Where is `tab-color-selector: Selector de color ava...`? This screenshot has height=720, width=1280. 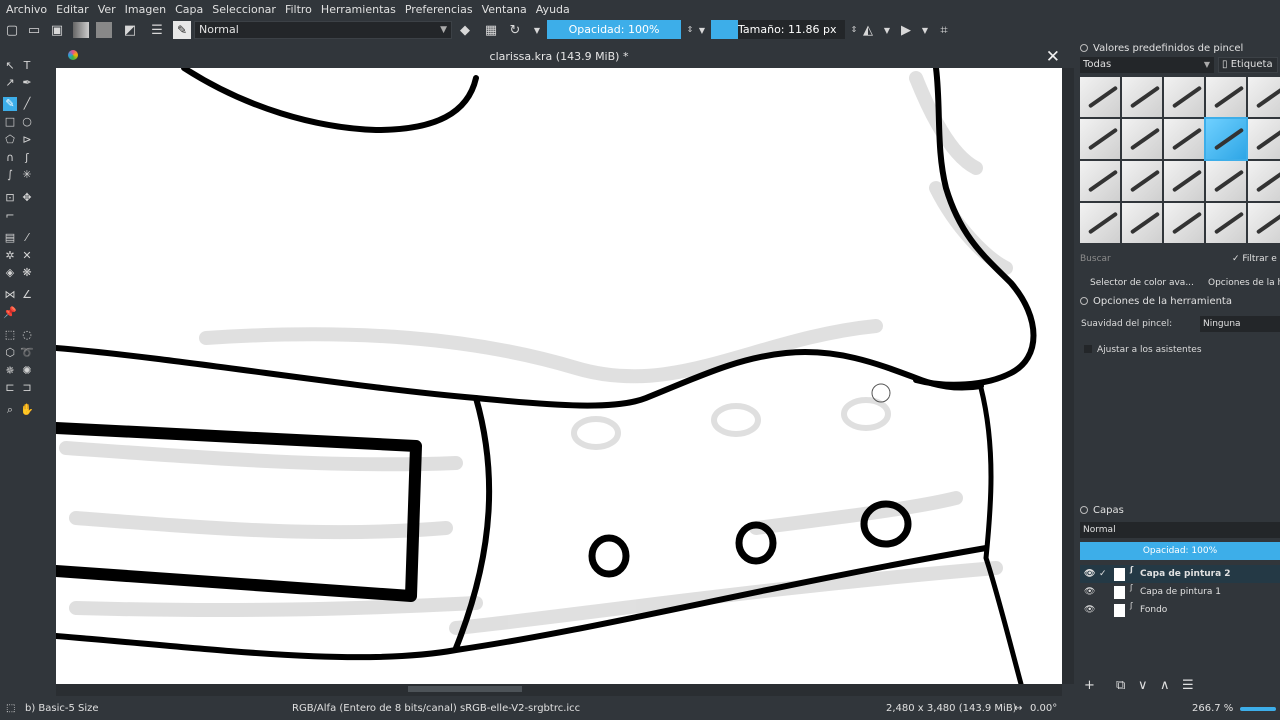
tab-color-selector: Selector de color ava... is located at coordinates (1142, 283).